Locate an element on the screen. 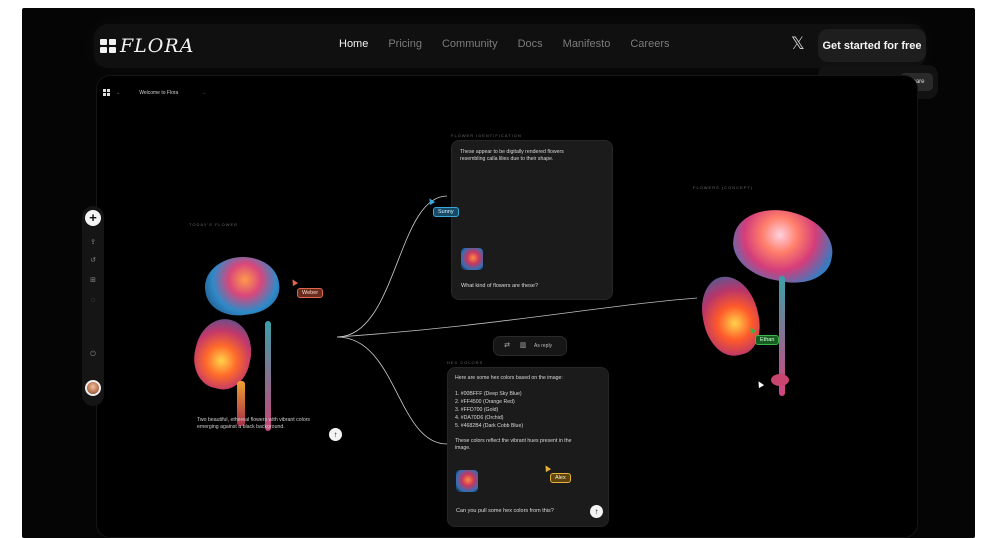 Image resolution: width=997 pixels, height=538 pixels. node-label-todays-flower: TODAY'S FLOWER is located at coordinates (214, 224).